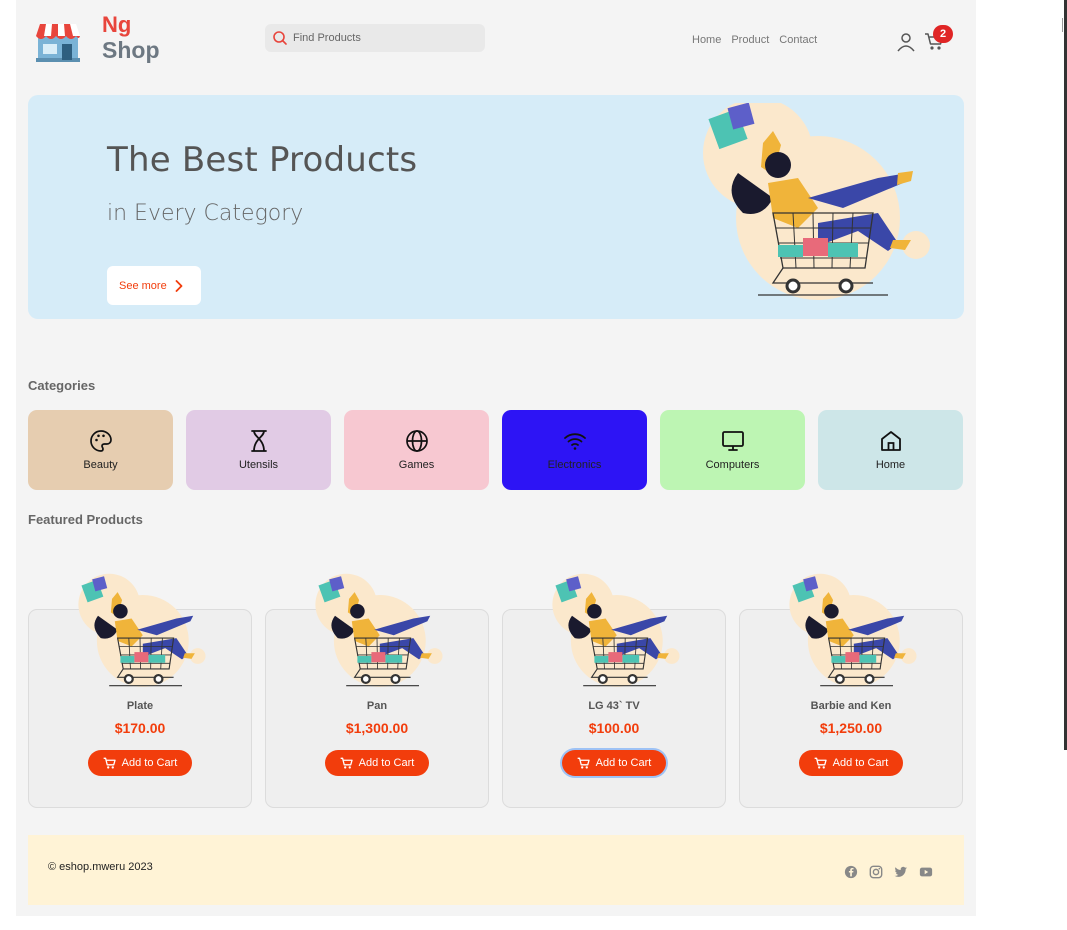 This screenshot has width=1067, height=930. What do you see at coordinates (62, 385) in the screenshot?
I see `categories-heading: Categories` at bounding box center [62, 385].